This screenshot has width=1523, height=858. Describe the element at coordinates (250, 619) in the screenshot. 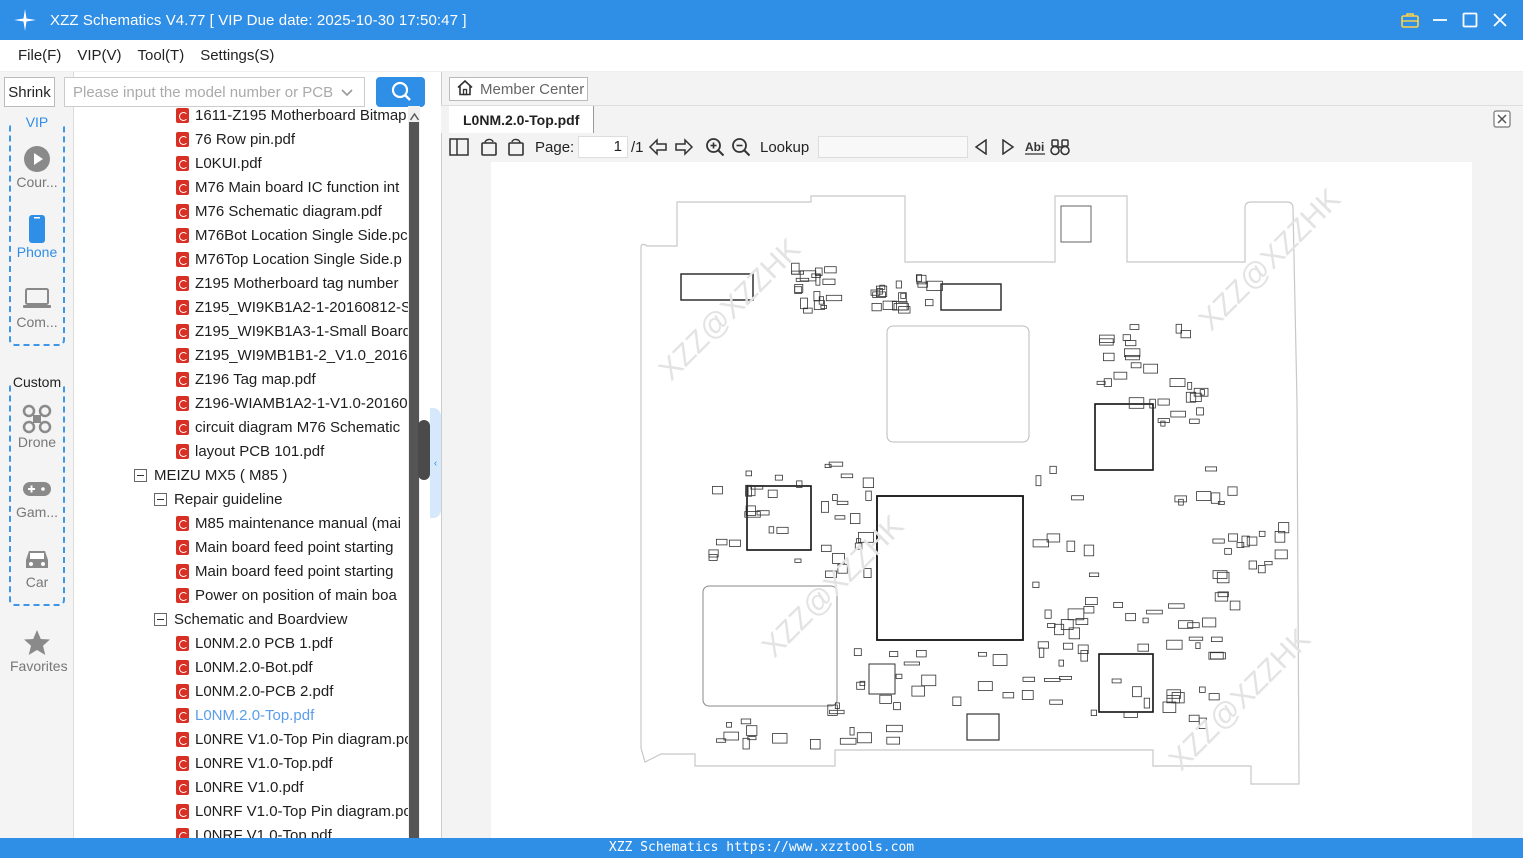

I see `tree-folder: Schematic and Boardview` at that location.